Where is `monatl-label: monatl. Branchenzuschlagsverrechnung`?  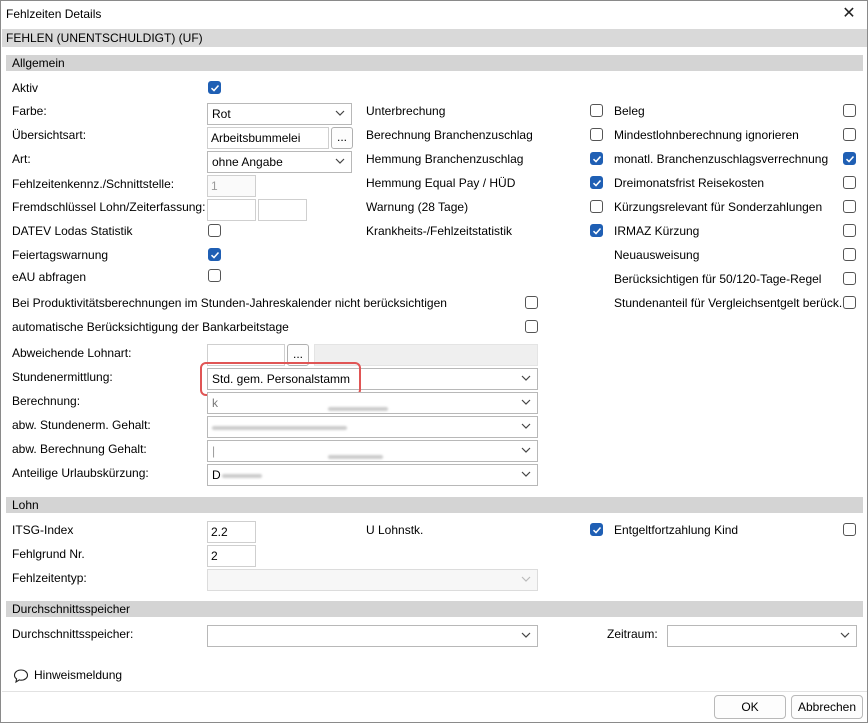
monatl-label: monatl. Branchenzuschlagsverrechnung is located at coordinates (721, 159).